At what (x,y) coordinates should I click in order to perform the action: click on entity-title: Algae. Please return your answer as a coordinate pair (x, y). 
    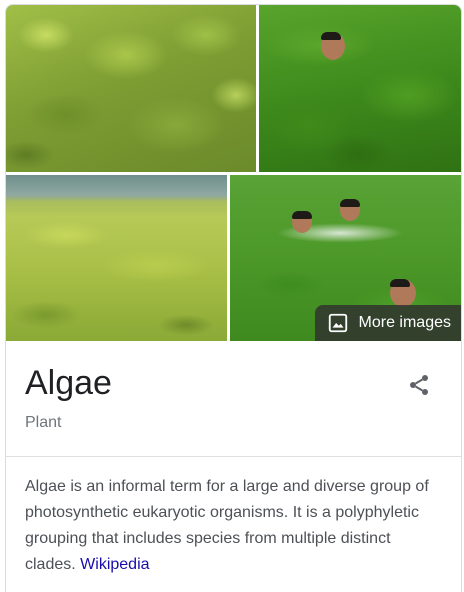
    Looking at the image, I should click on (68, 383).